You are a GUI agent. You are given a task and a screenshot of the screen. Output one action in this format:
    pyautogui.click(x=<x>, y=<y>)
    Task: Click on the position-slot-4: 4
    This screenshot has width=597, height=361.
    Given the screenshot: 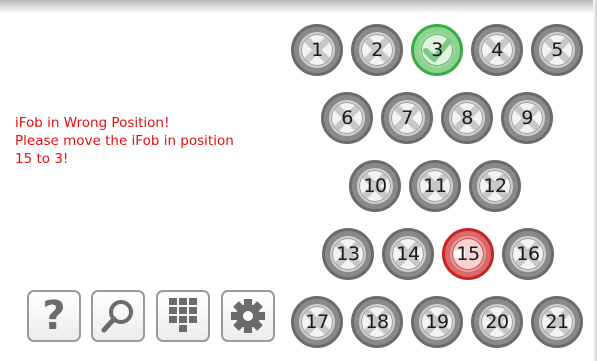 What is the action you would take?
    pyautogui.click(x=497, y=50)
    